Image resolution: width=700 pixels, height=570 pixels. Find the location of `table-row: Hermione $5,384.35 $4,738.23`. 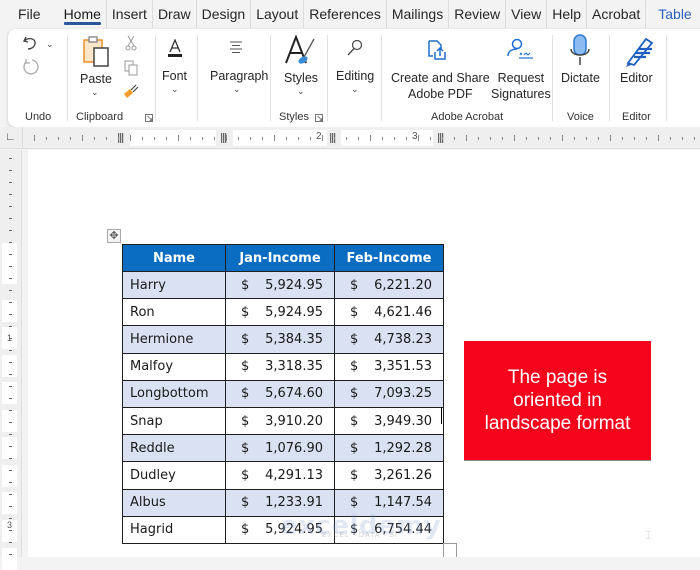

table-row: Hermione $5,384.35 $4,738.23 is located at coordinates (283, 339).